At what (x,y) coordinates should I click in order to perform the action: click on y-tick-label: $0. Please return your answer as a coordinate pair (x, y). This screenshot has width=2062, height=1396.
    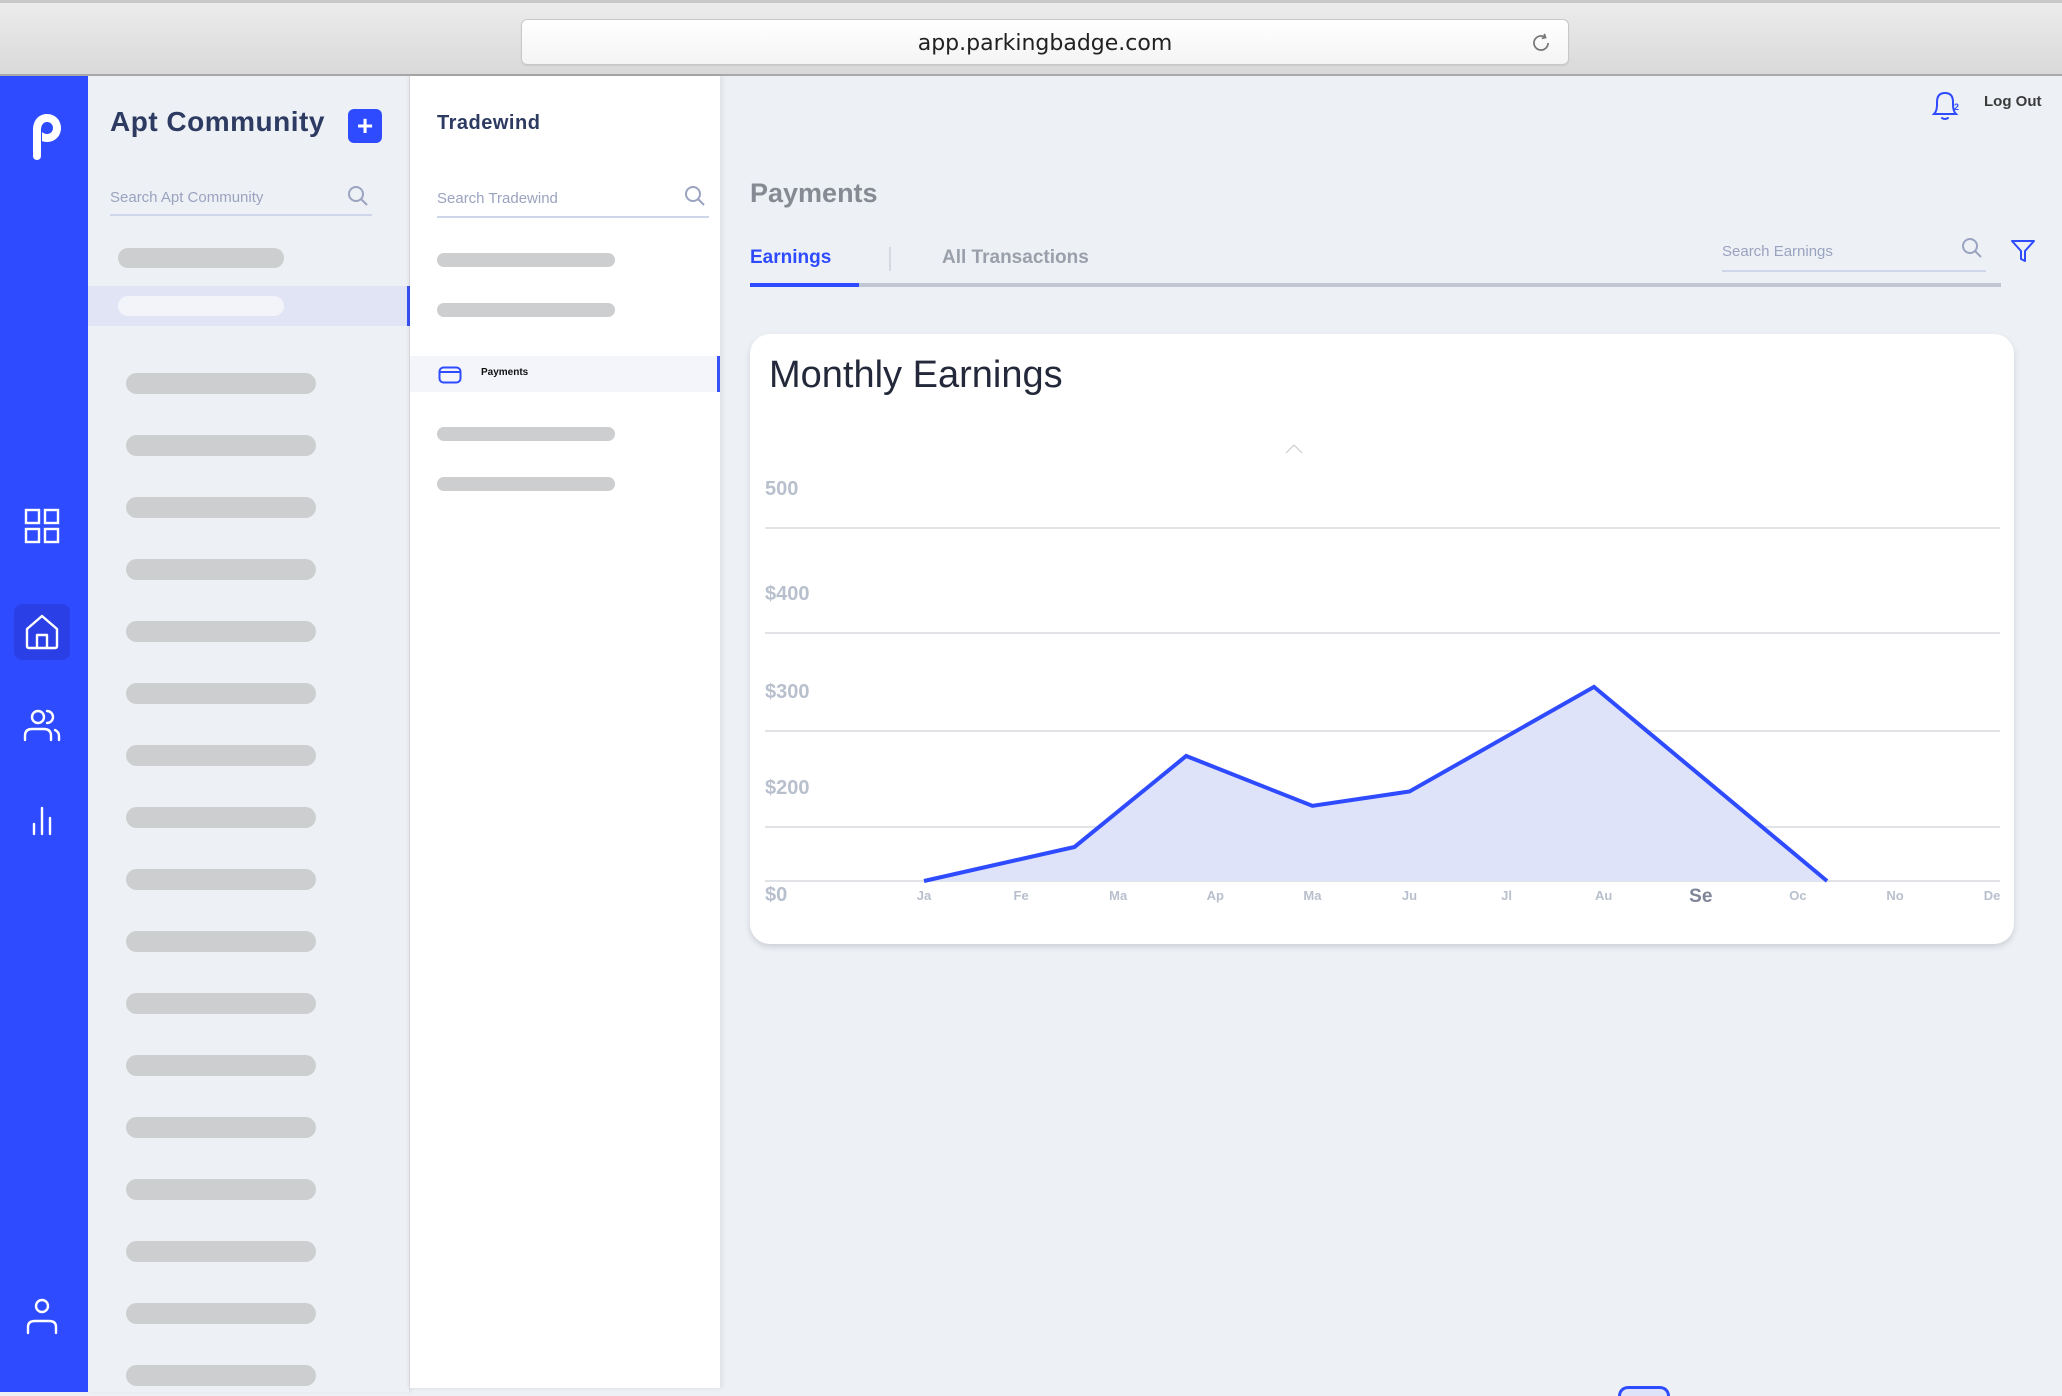
    Looking at the image, I should click on (776, 895).